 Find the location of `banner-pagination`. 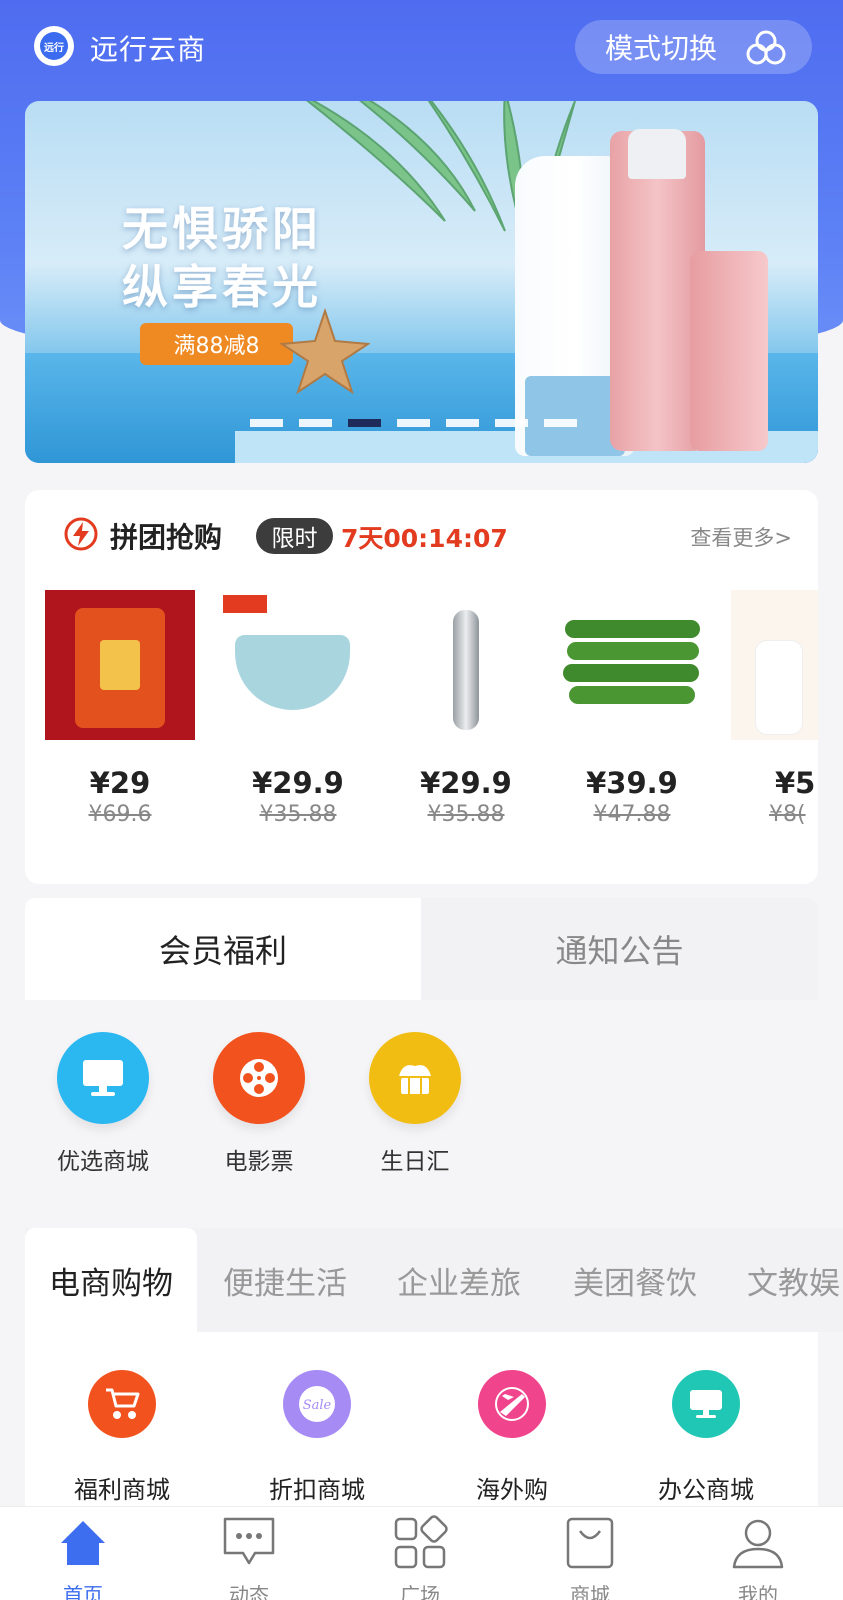

banner-pagination is located at coordinates (413, 423).